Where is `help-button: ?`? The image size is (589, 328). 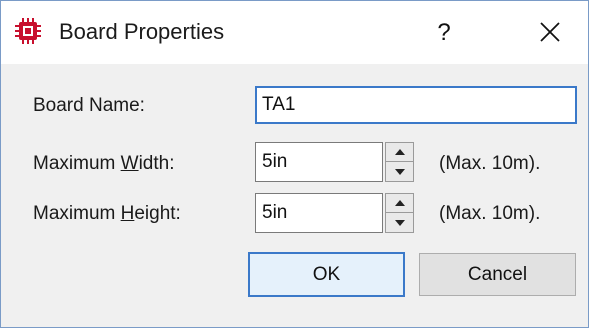
help-button: ? is located at coordinates (444, 33).